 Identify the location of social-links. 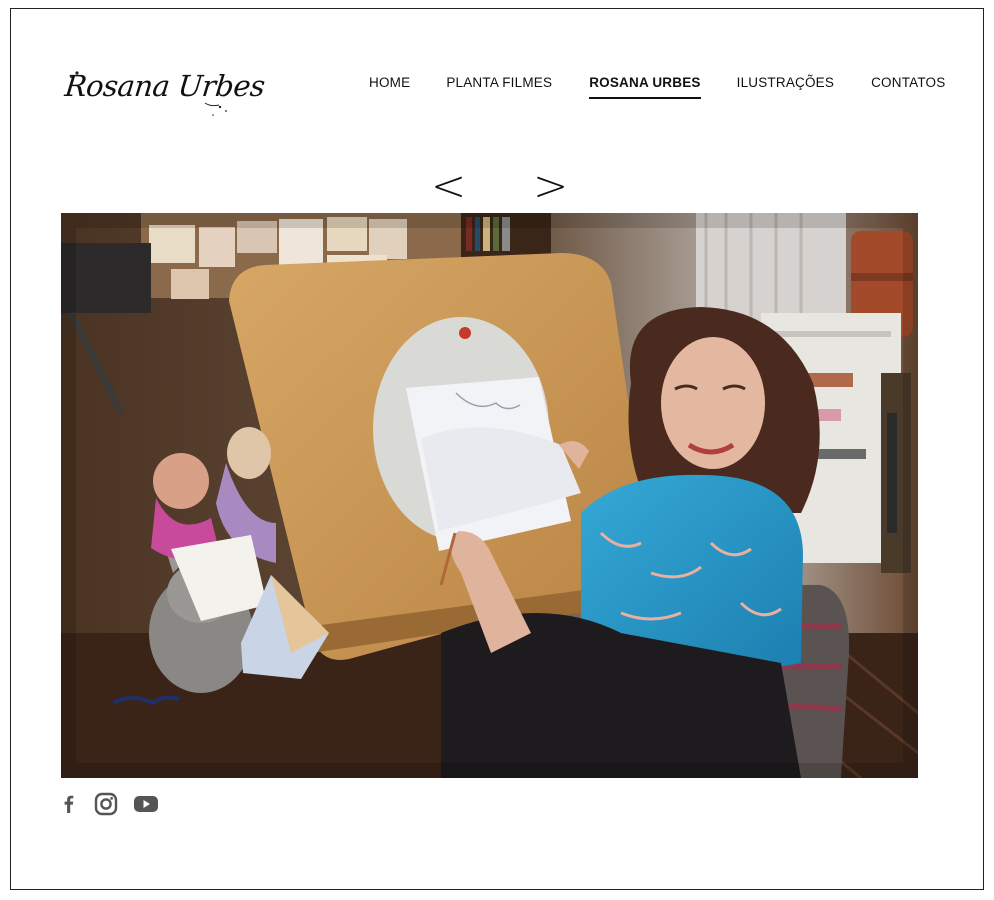
(109, 804).